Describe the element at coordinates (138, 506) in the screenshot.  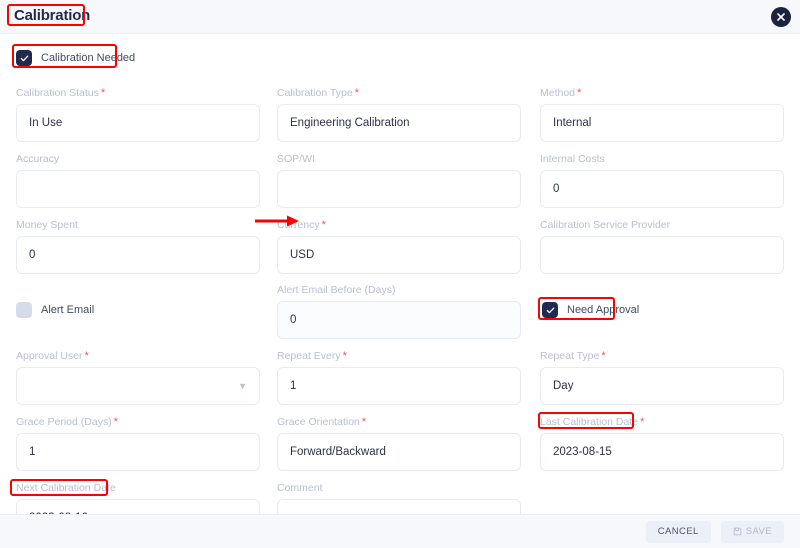
I see `input-next-calibration-date: 2023-08-16` at that location.